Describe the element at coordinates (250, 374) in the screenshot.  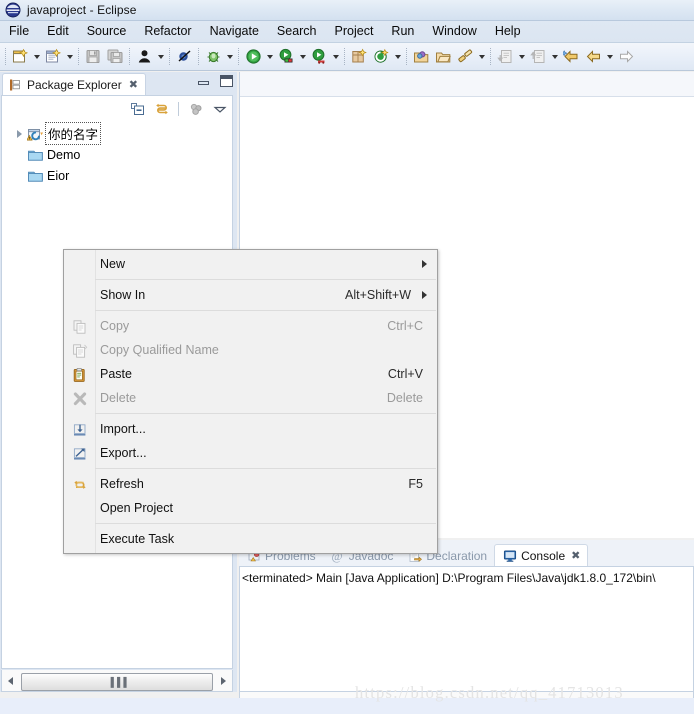
I see `ctx-paste: Paste Ctrl+V` at that location.